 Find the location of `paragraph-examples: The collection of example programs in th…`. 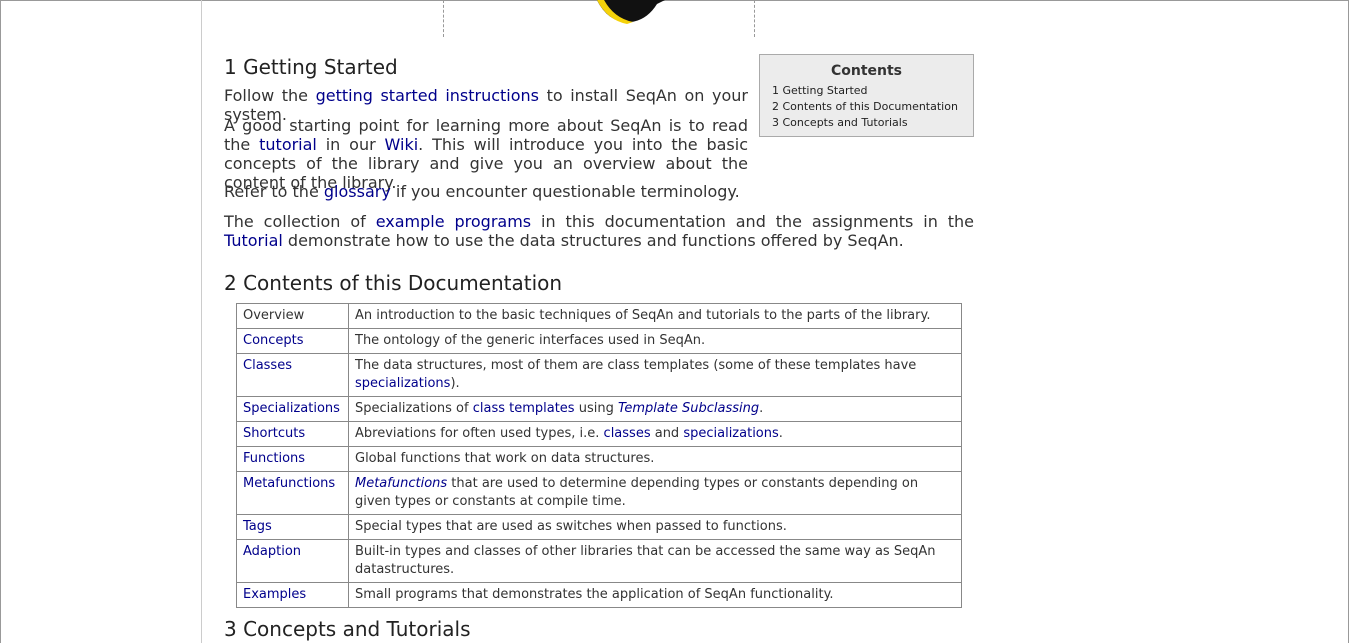

paragraph-examples: The collection of example programs in th… is located at coordinates (599, 231).